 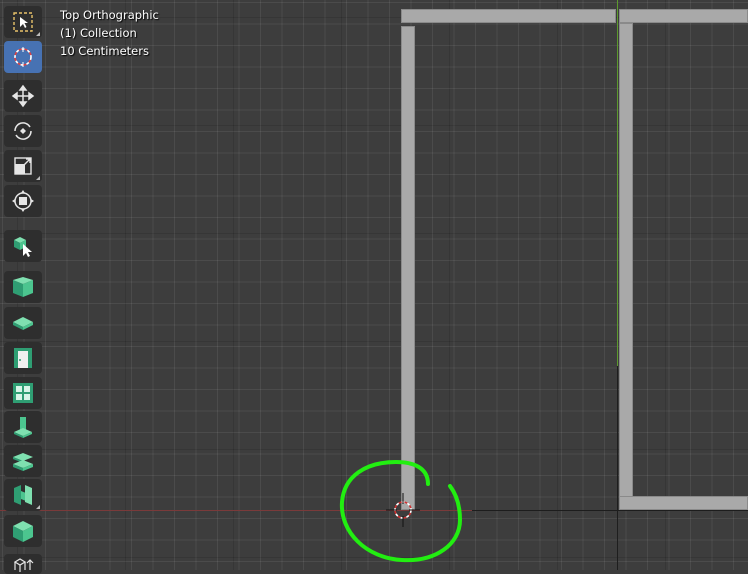 I want to click on stair-tool, so click(x=23, y=461).